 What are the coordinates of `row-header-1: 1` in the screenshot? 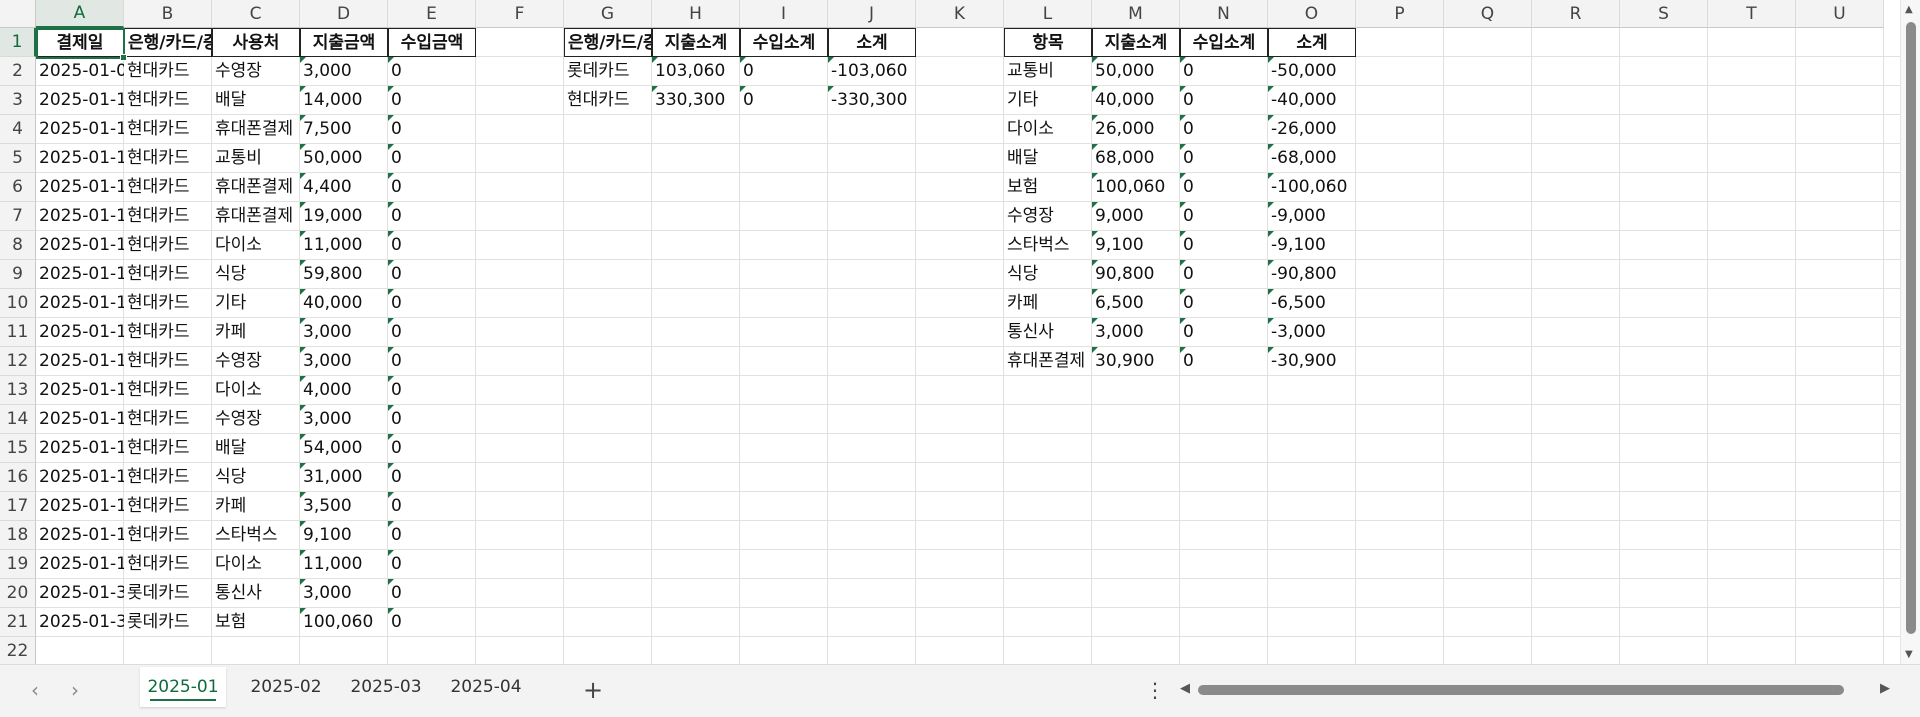 It's located at (18, 42).